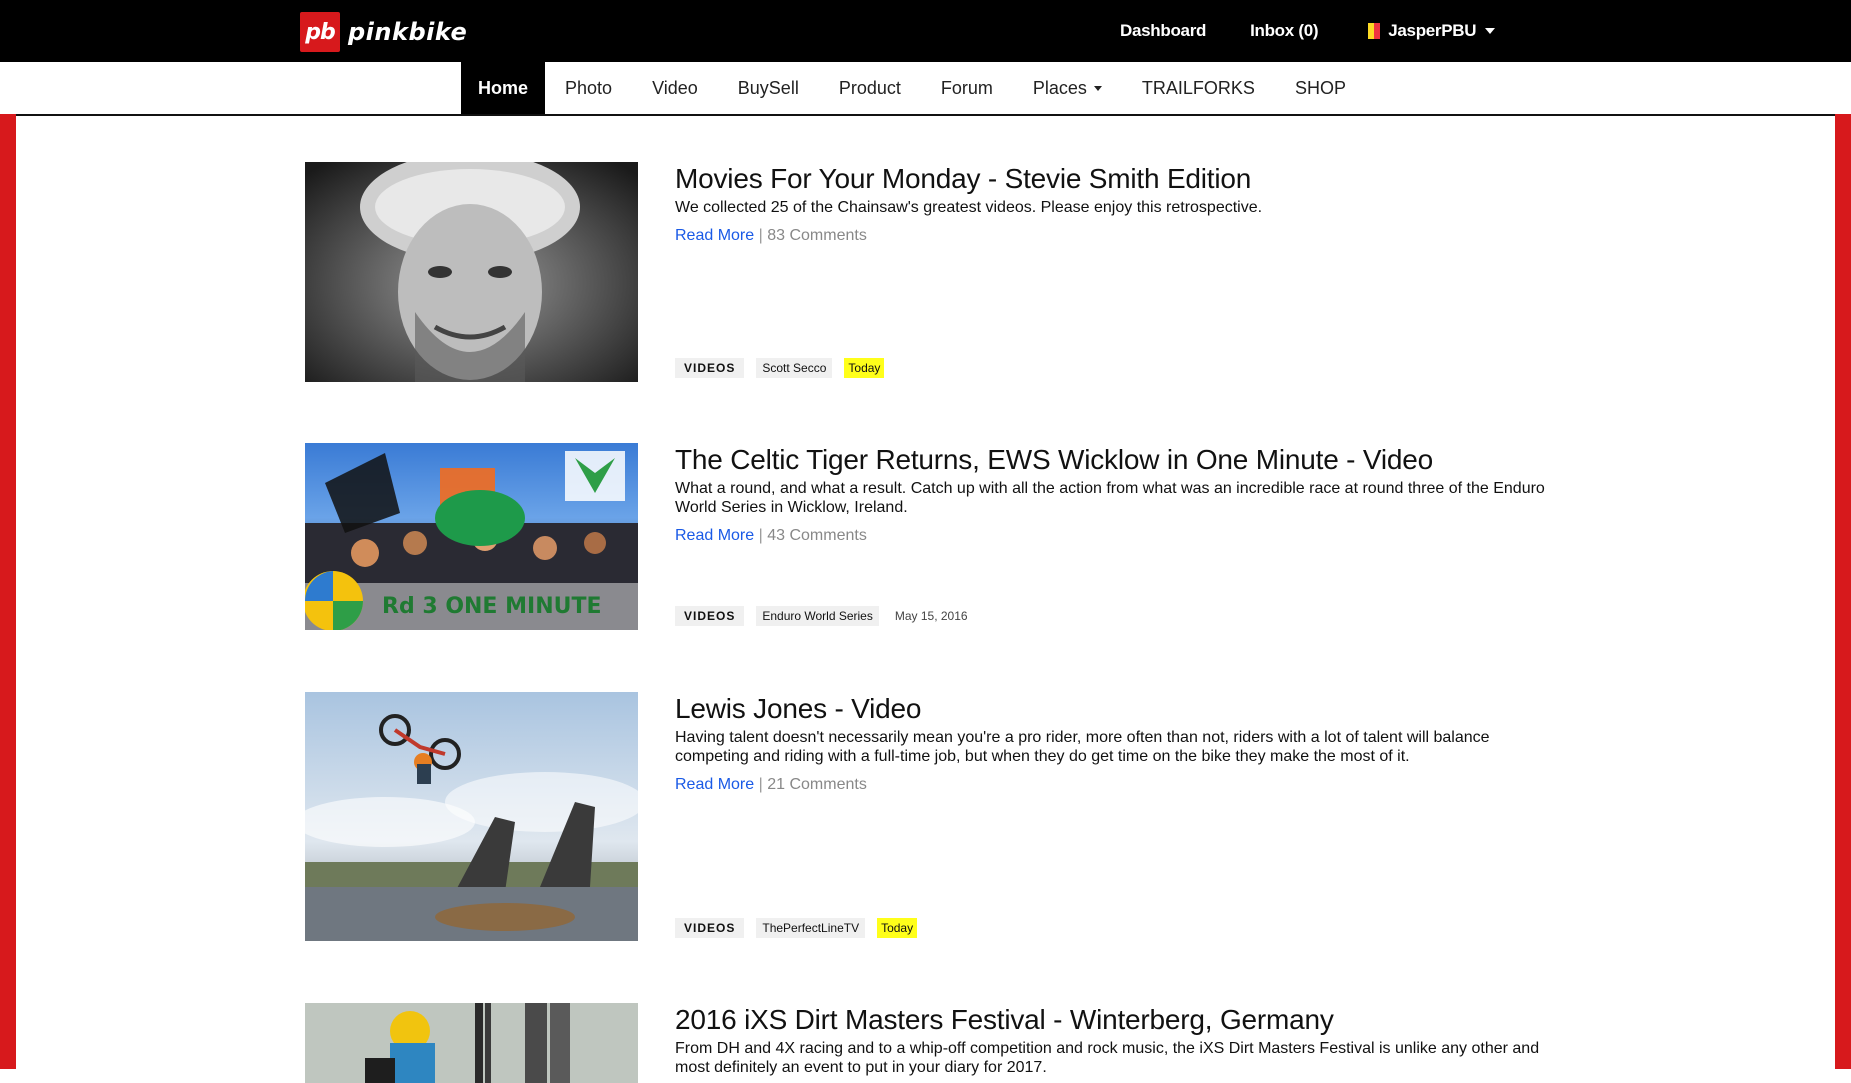 The height and width of the screenshot is (1083, 1851). Describe the element at coordinates (1432, 30) in the screenshot. I see `username: JasperPBU` at that location.